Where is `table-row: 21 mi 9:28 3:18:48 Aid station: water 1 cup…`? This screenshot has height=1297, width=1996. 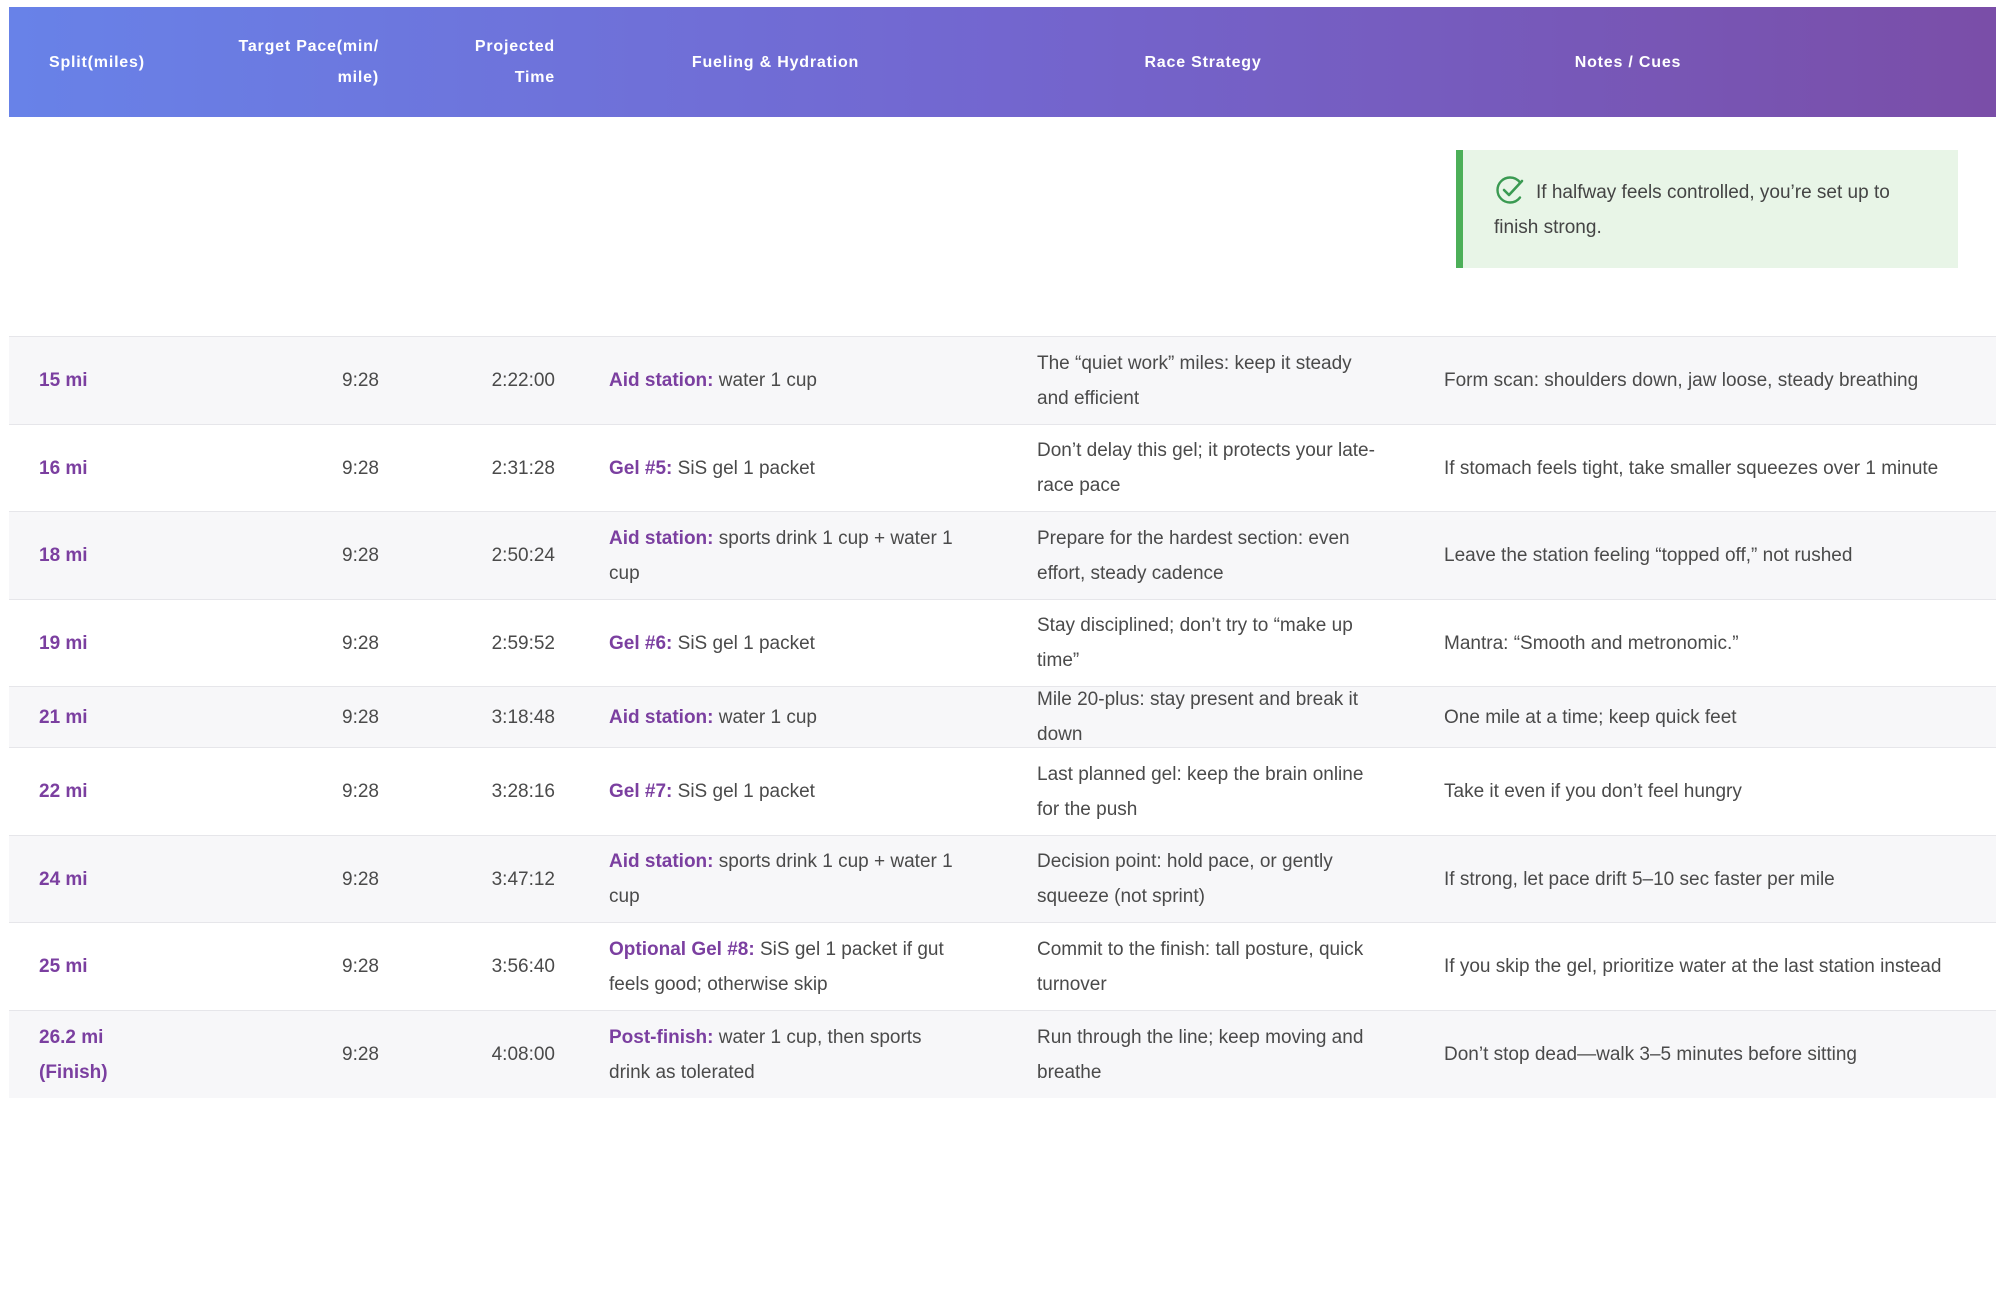 table-row: 21 mi 9:28 3:18:48 Aid station: water 1 cup… is located at coordinates (1002, 716).